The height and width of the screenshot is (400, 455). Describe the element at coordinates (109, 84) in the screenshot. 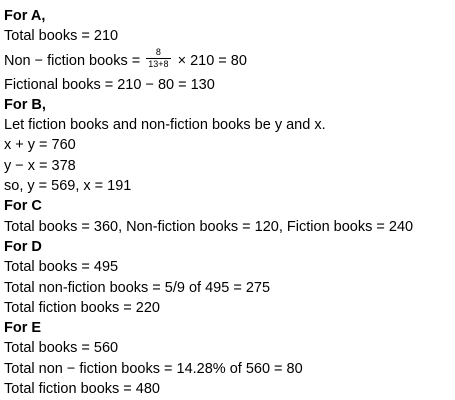

I see `section-a-fictional: Fictional books = 210 − 80 = 130` at that location.